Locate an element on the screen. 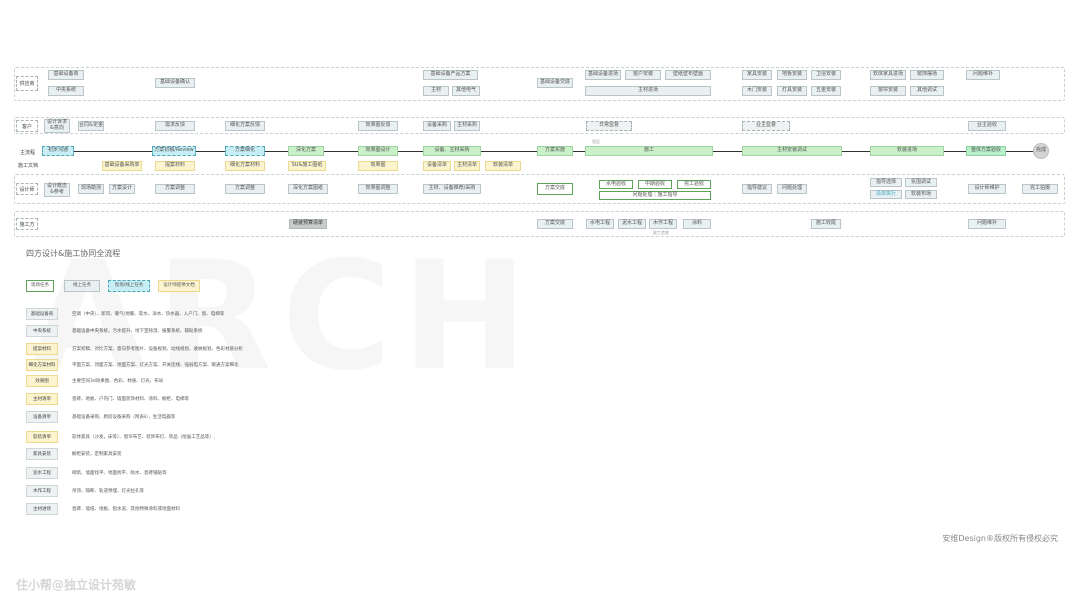 The width and height of the screenshot is (1080, 608). legend-tag: 基础设备商 is located at coordinates (42, 314).